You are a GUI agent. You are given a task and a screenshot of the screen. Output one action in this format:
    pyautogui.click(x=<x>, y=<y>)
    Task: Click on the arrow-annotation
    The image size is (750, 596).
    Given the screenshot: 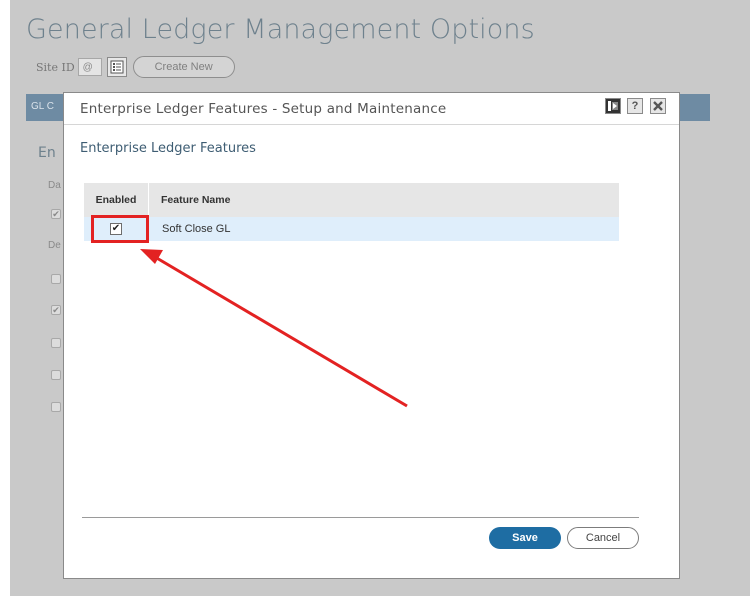 What is the action you would take?
    pyautogui.click(x=274, y=328)
    